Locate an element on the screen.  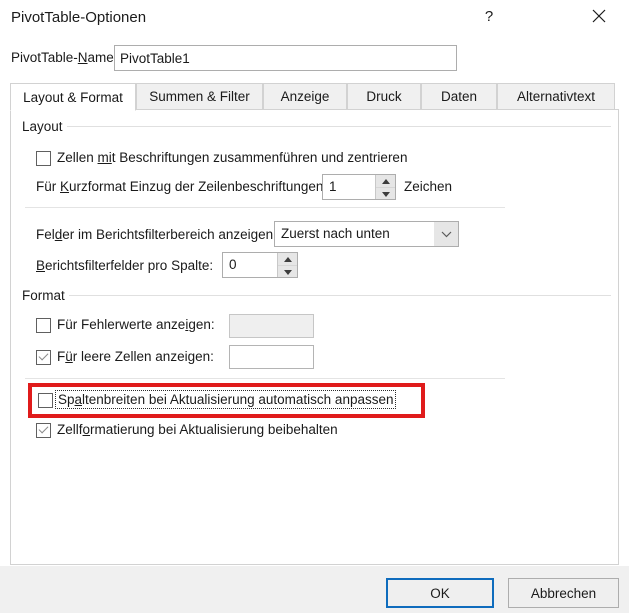
spinner-value-kurzformat-einzug: 1 is located at coordinates (333, 186).